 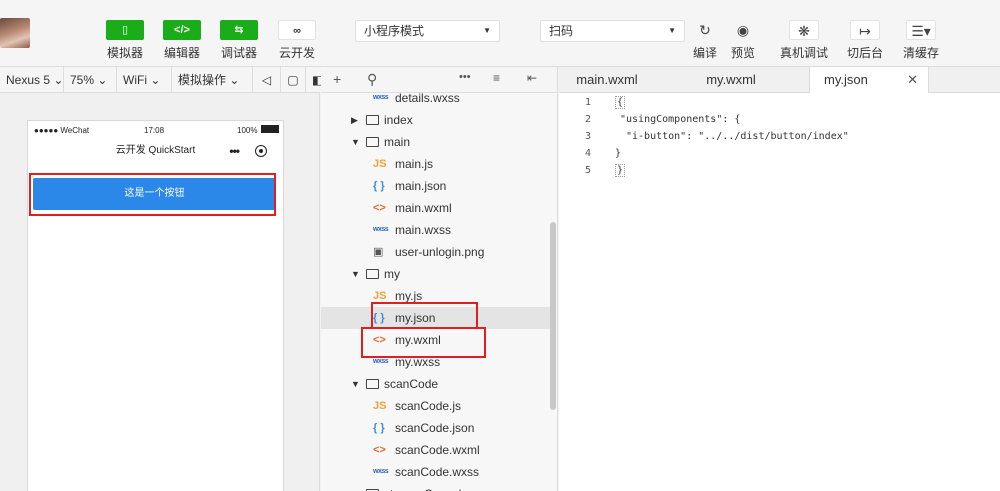 I want to click on switch-background-button: ↦ 切后台, so click(x=865, y=40).